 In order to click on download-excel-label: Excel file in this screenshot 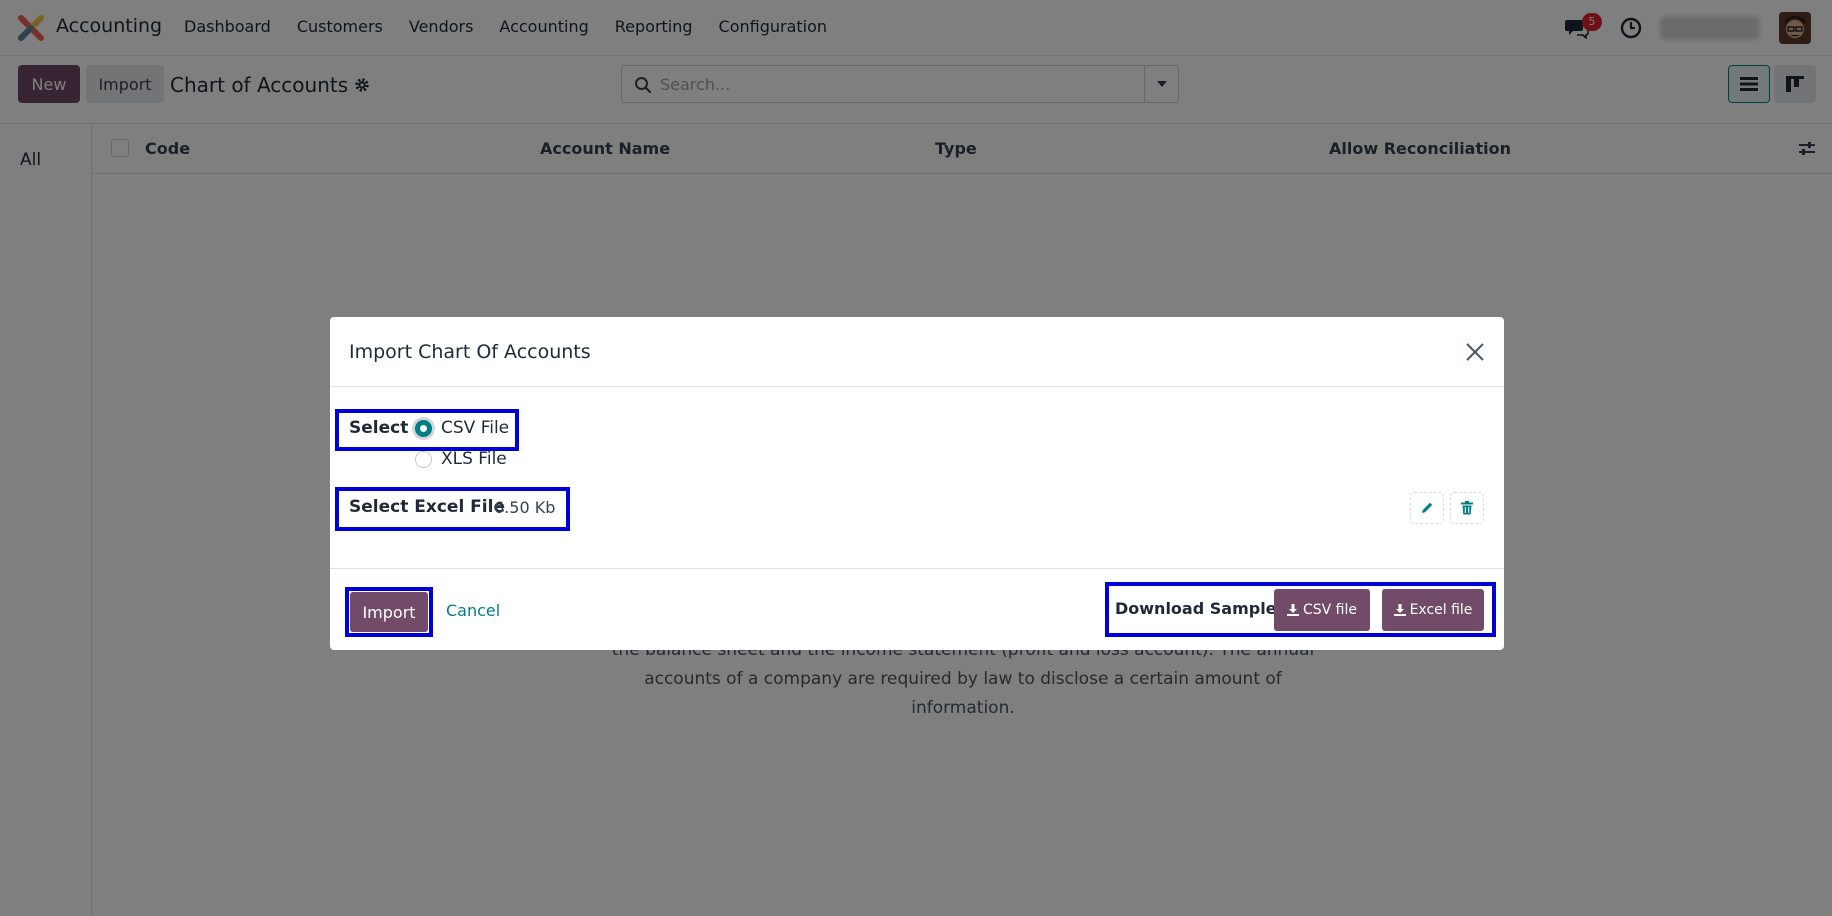, I will do `click(1441, 610)`.